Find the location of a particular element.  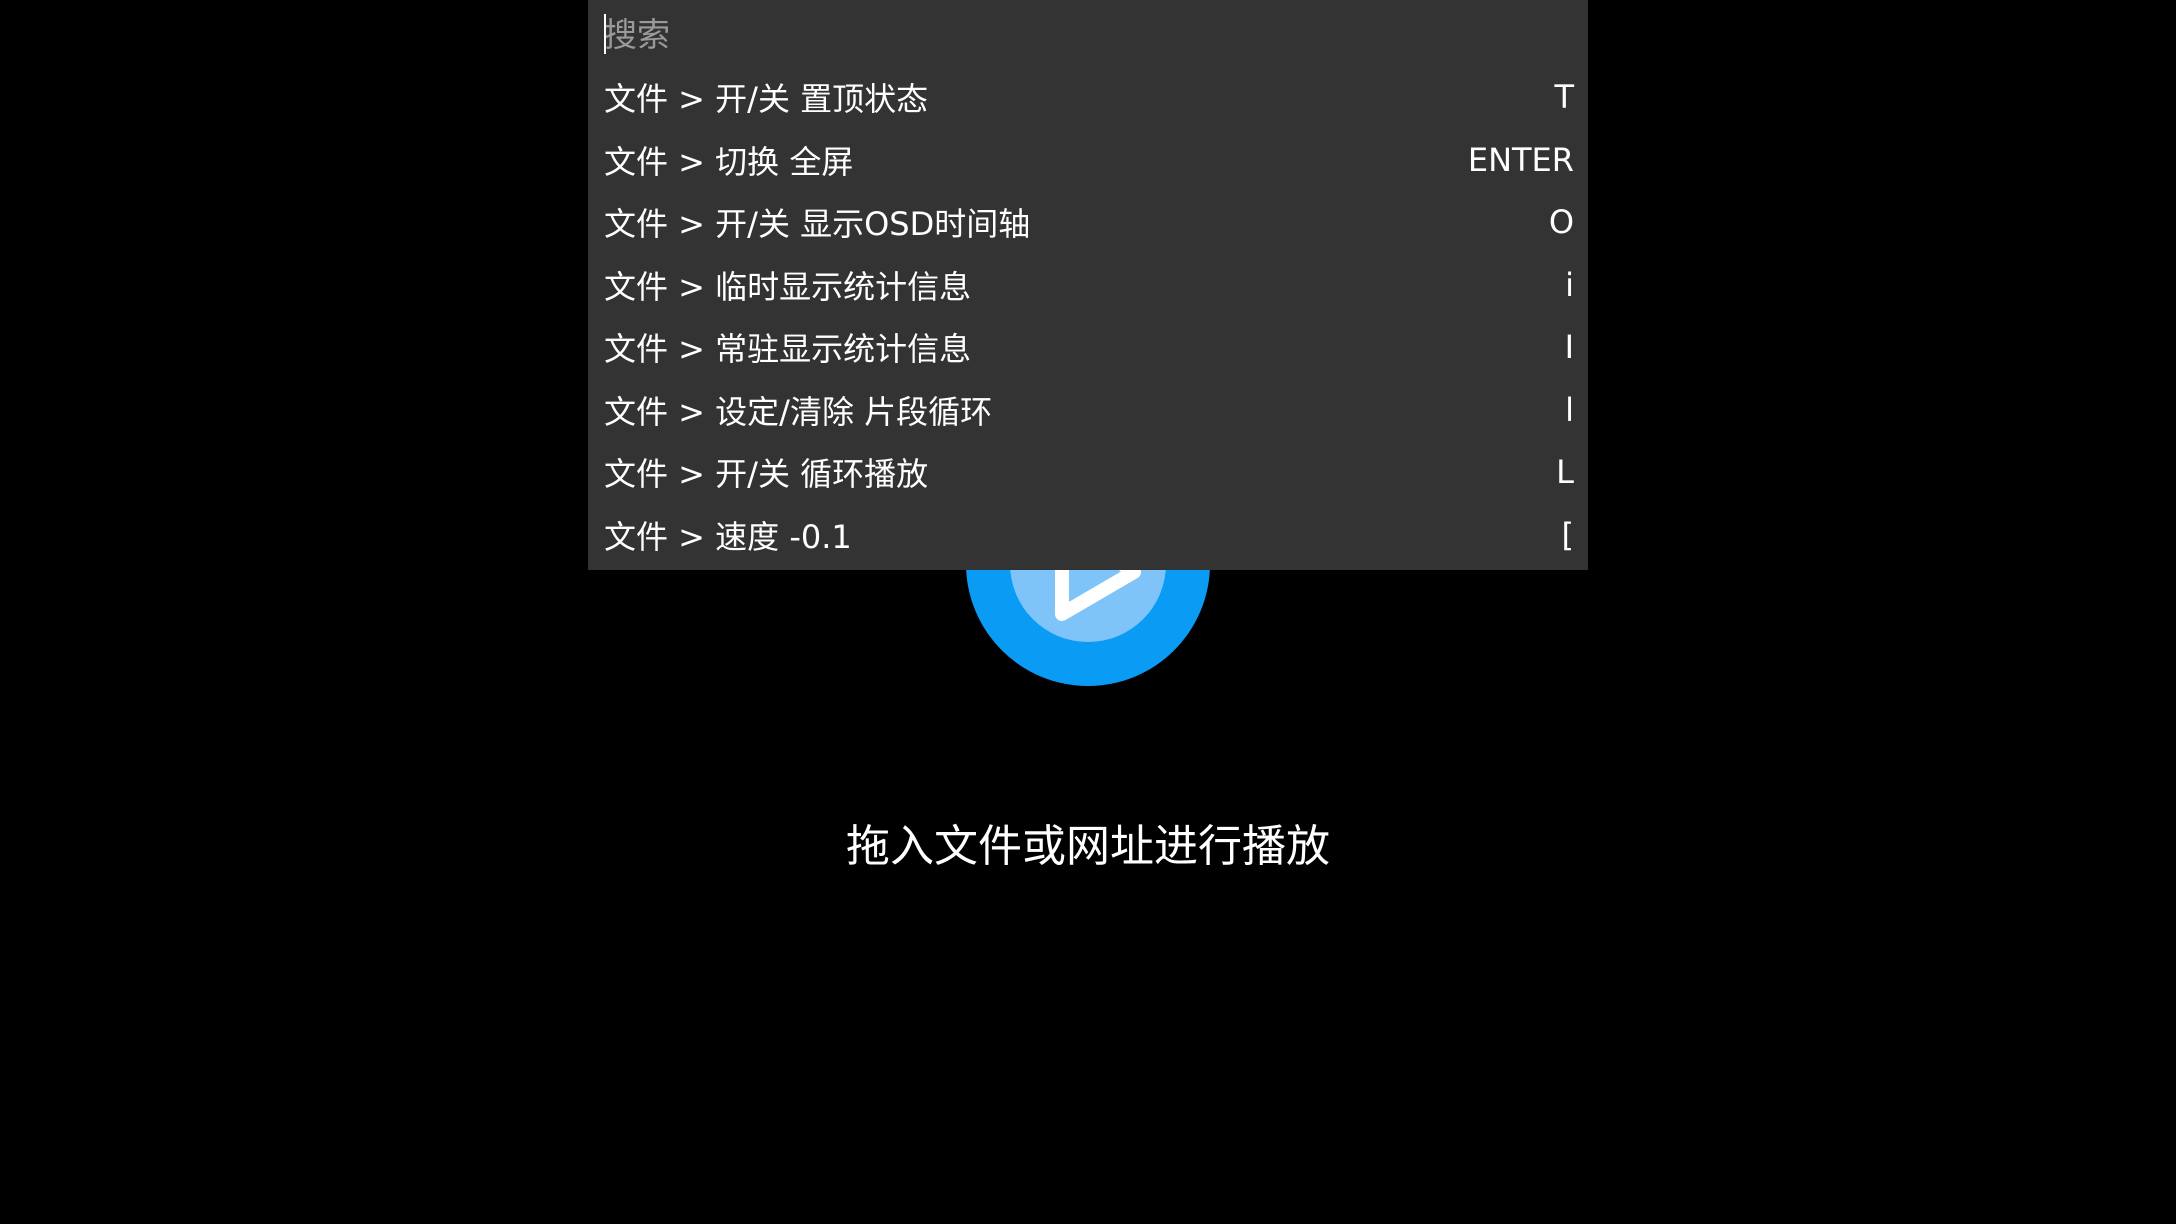

command-label: 文件 > 设定/清除 片段循环 is located at coordinates (798, 411).